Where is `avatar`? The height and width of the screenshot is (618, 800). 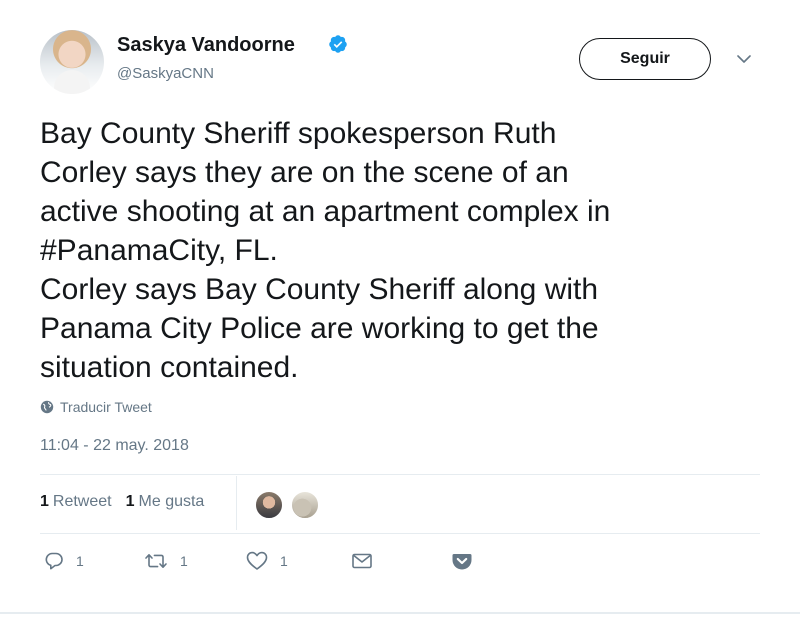 avatar is located at coordinates (72, 62).